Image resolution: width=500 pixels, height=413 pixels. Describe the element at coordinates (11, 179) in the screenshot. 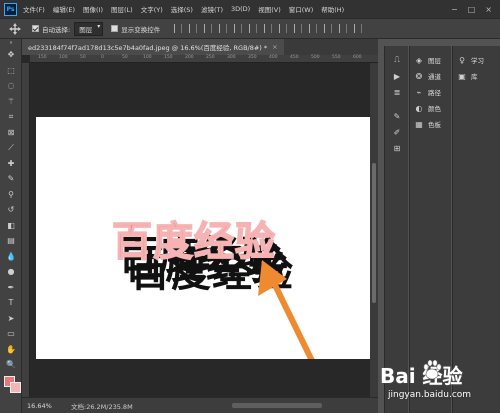

I see `brush-tool-icon: ✎` at that location.